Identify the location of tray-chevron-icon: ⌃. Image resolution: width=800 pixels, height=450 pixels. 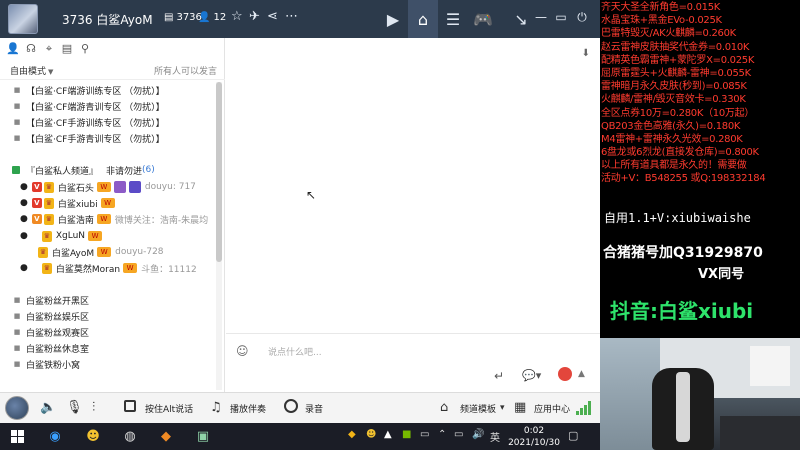
(442, 434).